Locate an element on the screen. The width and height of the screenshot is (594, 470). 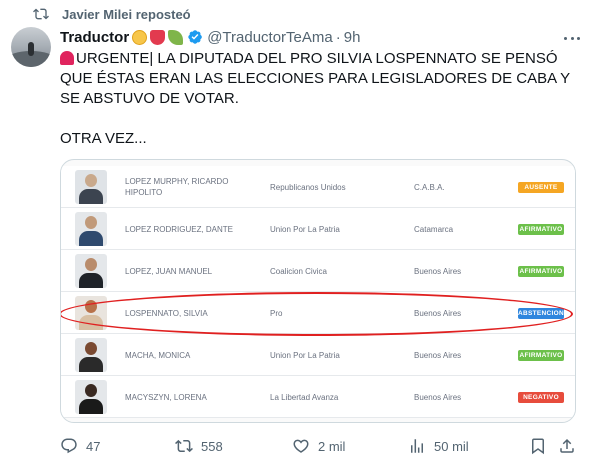
hearts-emoji-icon is located at coordinates (158, 37).